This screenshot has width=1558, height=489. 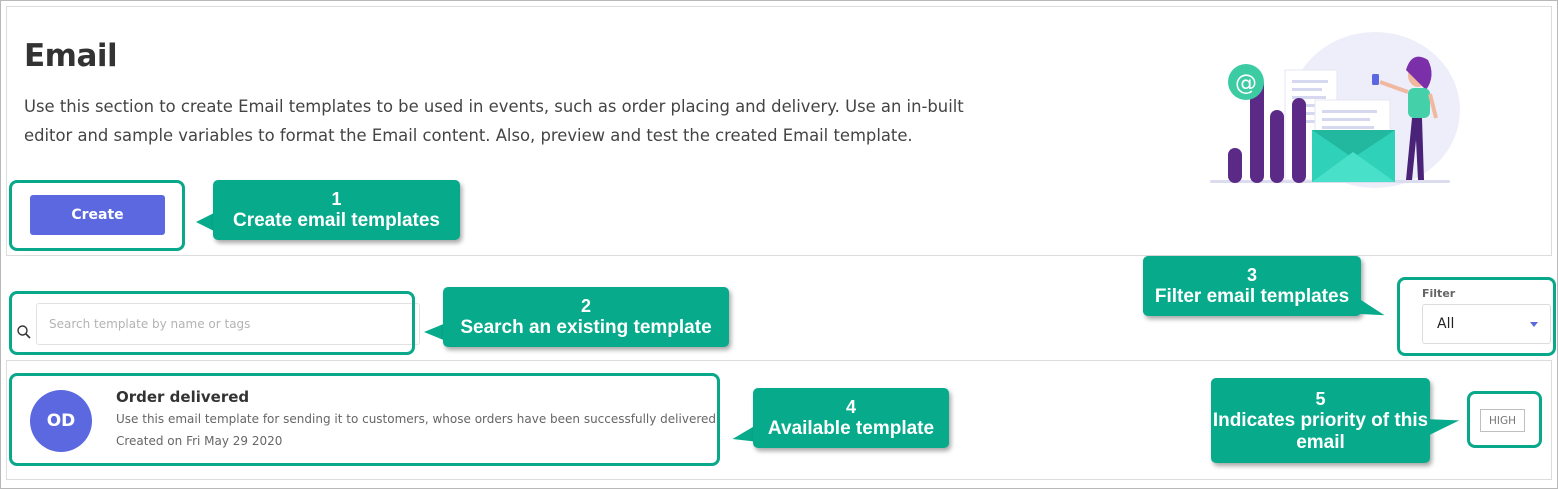 What do you see at coordinates (1252, 296) in the screenshot?
I see `callout-3-text: Filter email templates` at bounding box center [1252, 296].